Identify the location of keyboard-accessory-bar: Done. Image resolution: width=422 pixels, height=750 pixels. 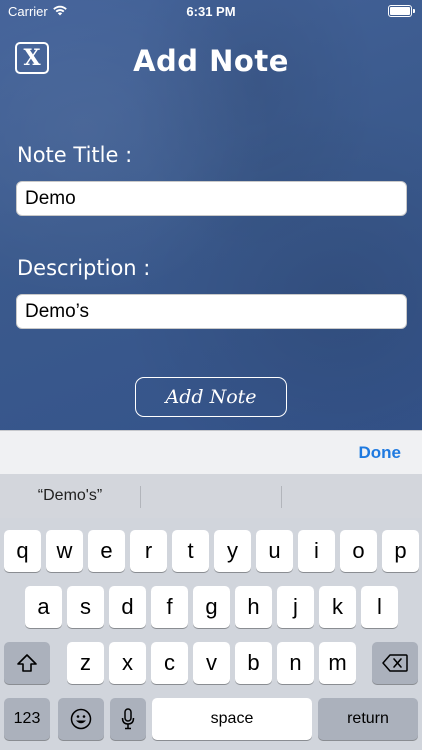
(211, 452).